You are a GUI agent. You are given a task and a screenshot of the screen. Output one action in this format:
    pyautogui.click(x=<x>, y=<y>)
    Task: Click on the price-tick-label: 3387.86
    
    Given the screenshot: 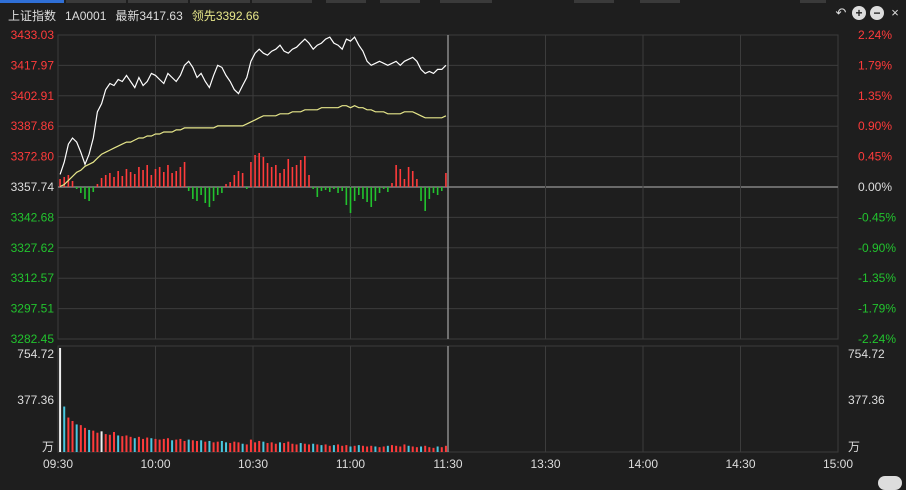 What is the action you would take?
    pyautogui.click(x=33, y=126)
    